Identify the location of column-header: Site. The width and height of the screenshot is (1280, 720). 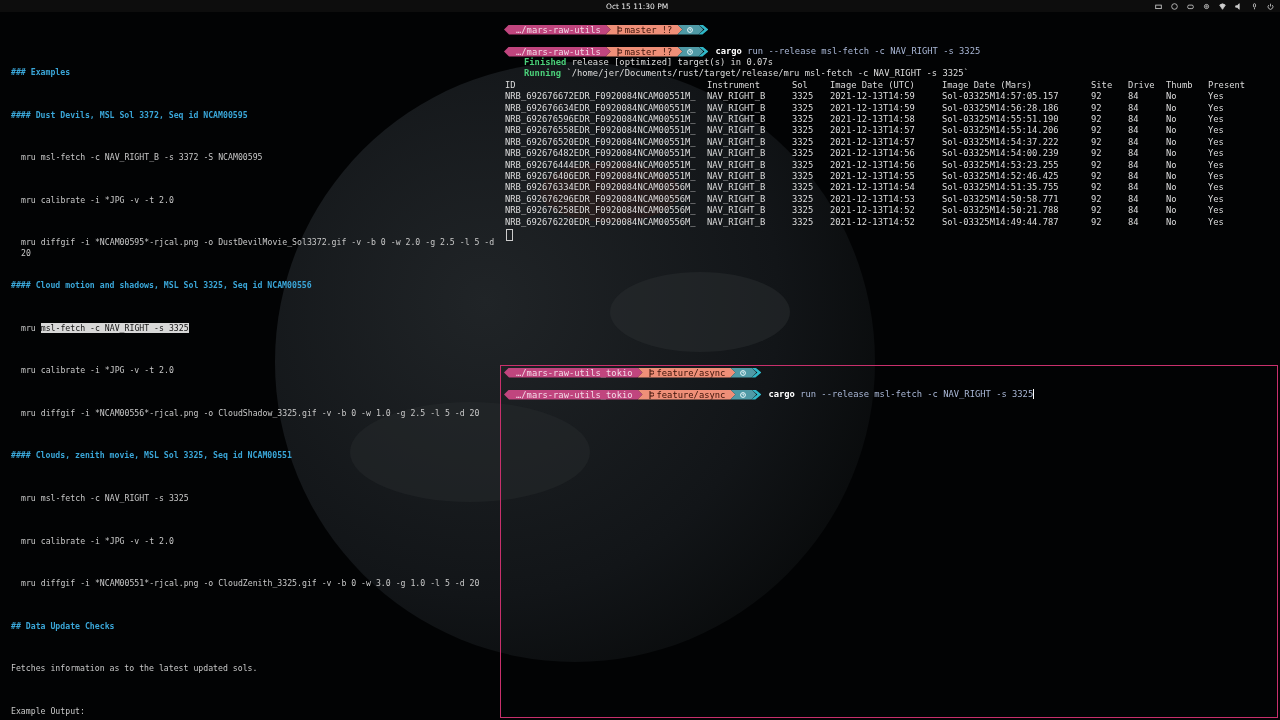
(1102, 85).